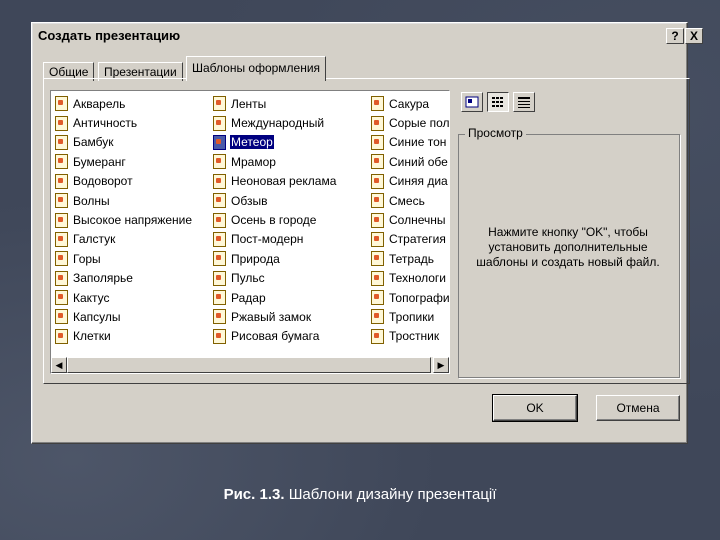 The width and height of the screenshot is (720, 540). Describe the element at coordinates (418, 142) in the screenshot. I see `template-label: Синие тон` at that location.